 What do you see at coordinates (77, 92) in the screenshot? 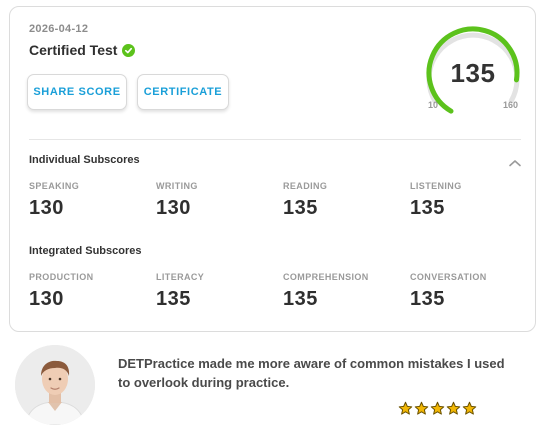
I see `share-score-button: SHARE SCORE` at bounding box center [77, 92].